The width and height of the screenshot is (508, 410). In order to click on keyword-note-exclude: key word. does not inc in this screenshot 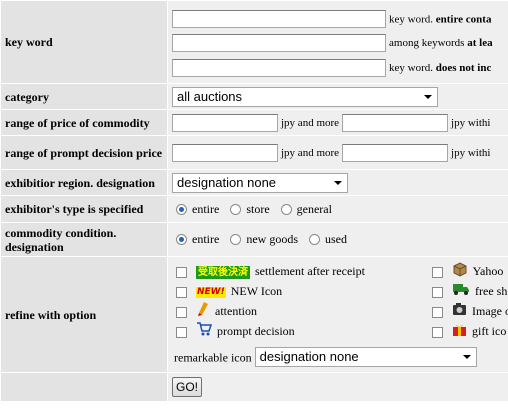, I will do `click(440, 67)`.